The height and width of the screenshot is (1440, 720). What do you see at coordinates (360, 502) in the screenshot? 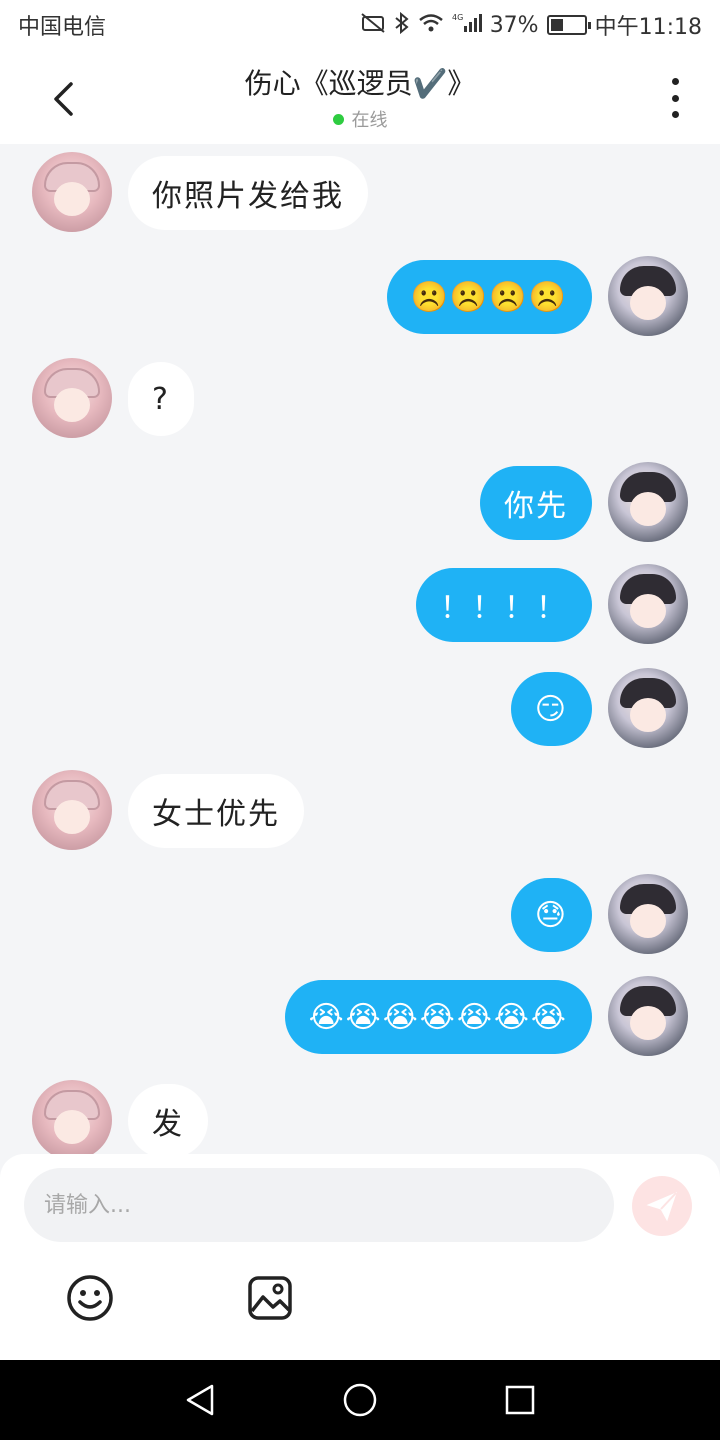
I see `message-row: 你先` at bounding box center [360, 502].